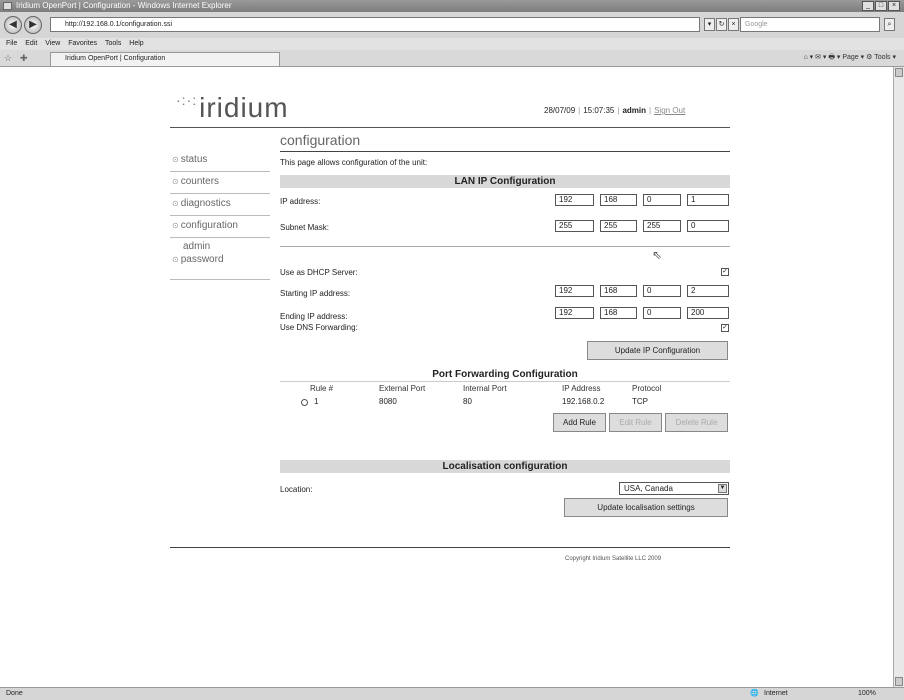 Image resolution: width=904 pixels, height=700 pixels. Describe the element at coordinates (662, 200) in the screenshot. I see `ip-octet-3: 0` at that location.